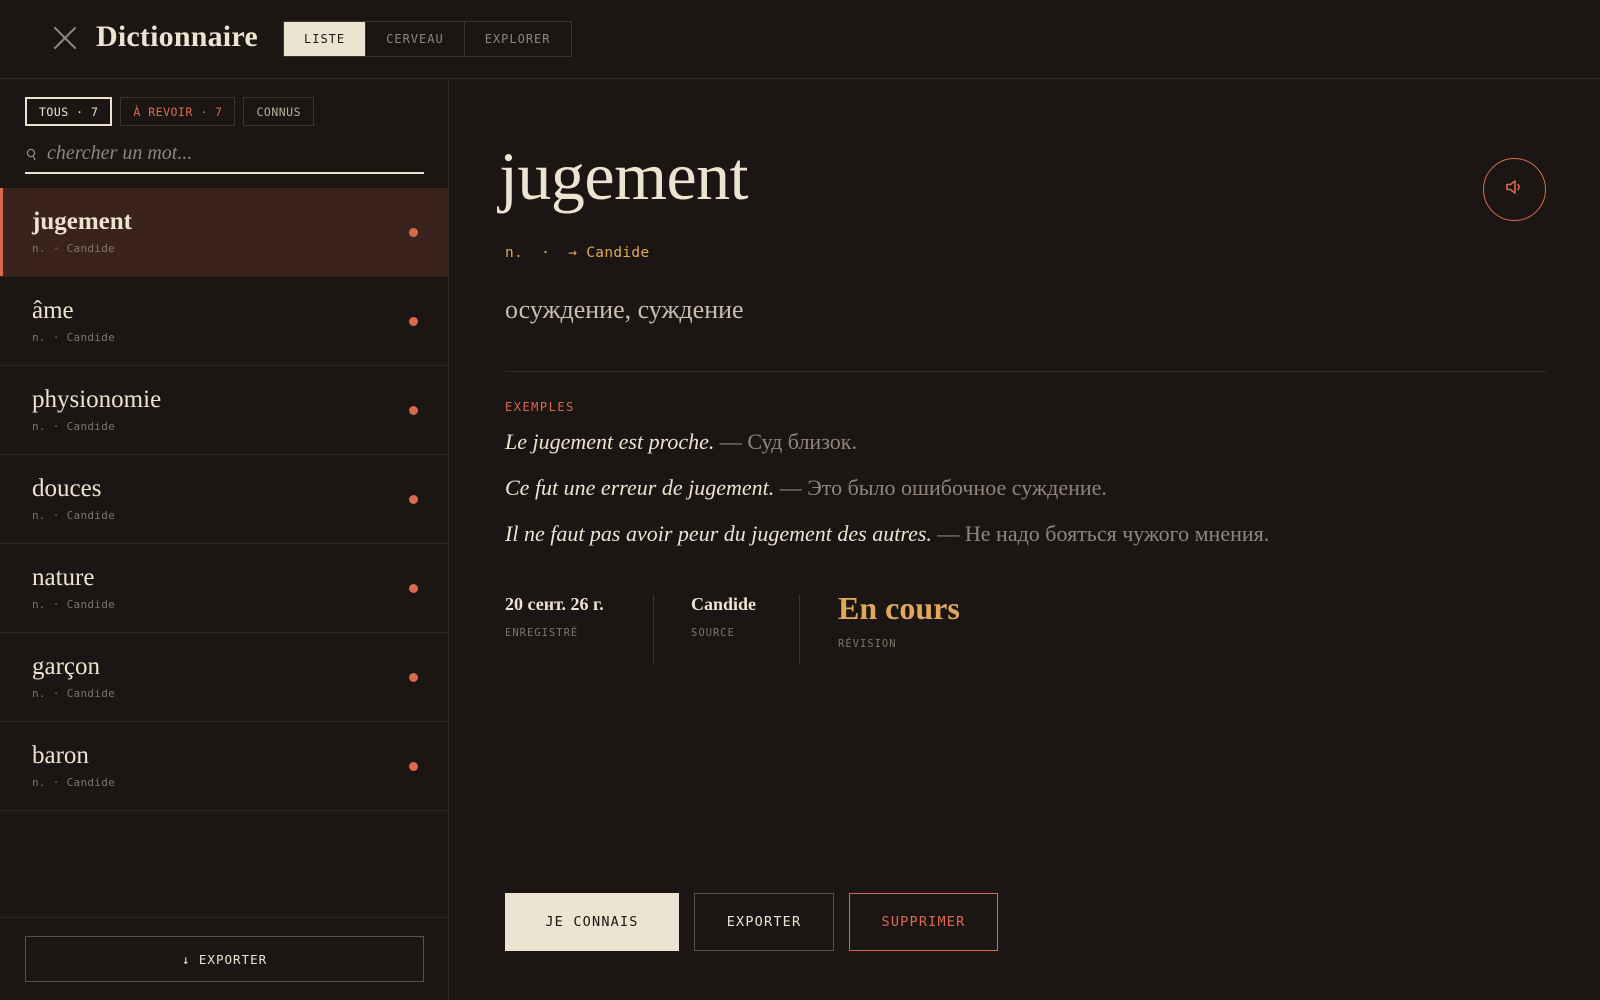 Image resolution: width=1600 pixels, height=1000 pixels. What do you see at coordinates (31, 154) in the screenshot?
I see `search-icon` at bounding box center [31, 154].